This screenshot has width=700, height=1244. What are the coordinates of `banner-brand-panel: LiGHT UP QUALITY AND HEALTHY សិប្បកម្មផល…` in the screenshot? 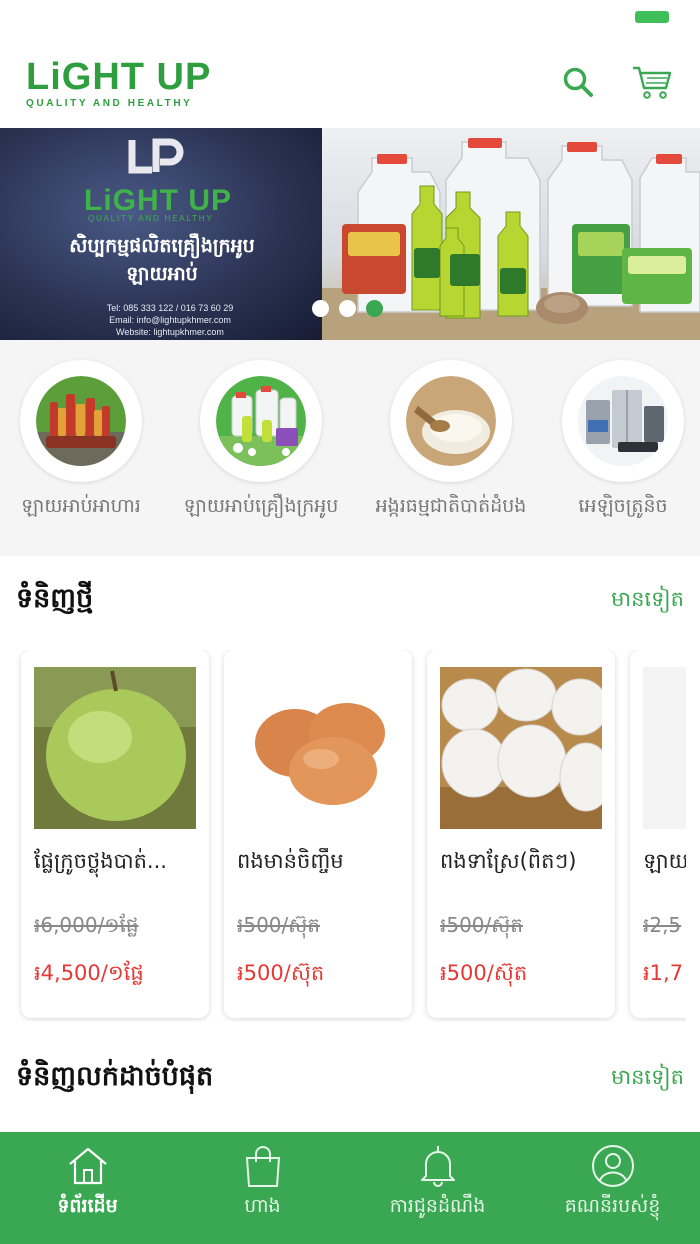 It's located at (161, 234).